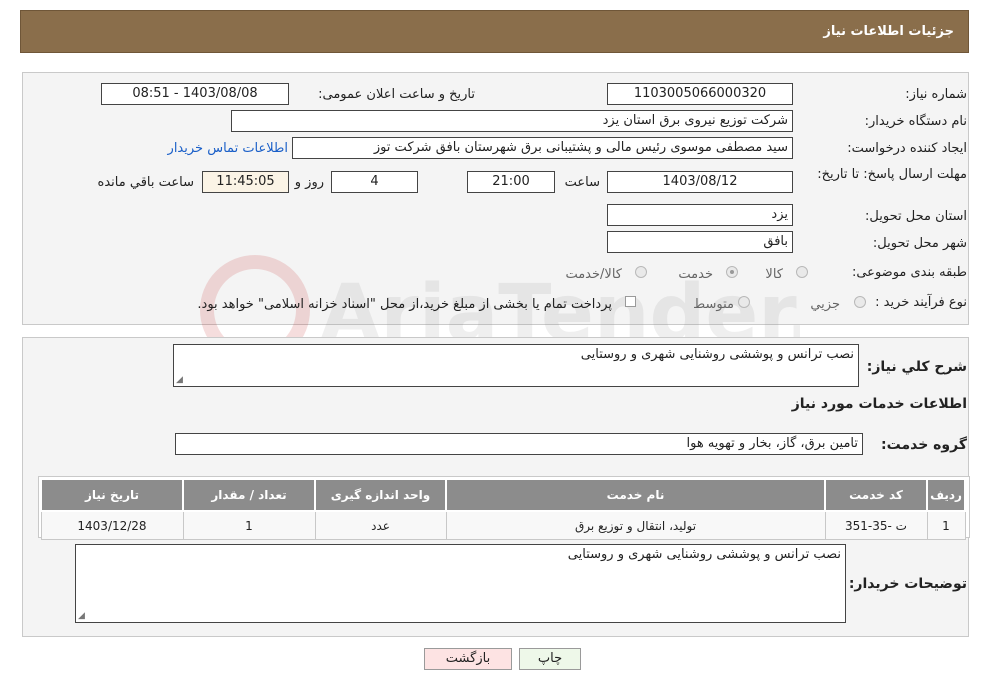 The width and height of the screenshot is (985, 691). What do you see at coordinates (145, 182) in the screenshot?
I see `remaining-label: ساعت باقي مانده` at bounding box center [145, 182].